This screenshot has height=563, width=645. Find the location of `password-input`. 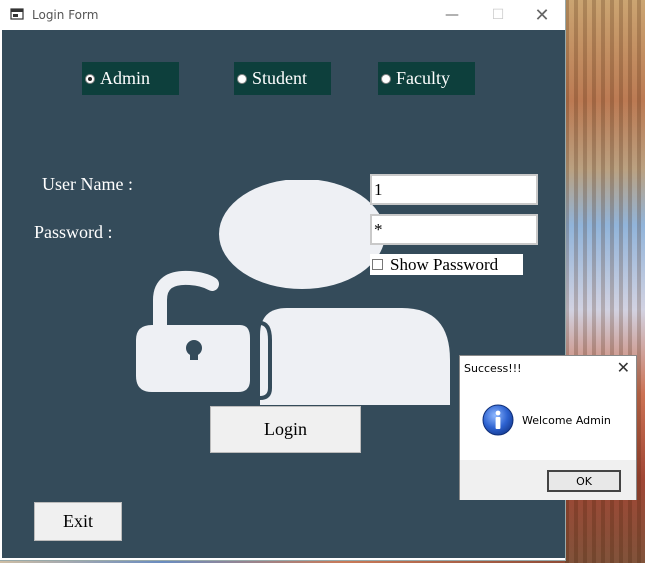

password-input is located at coordinates (454, 229).